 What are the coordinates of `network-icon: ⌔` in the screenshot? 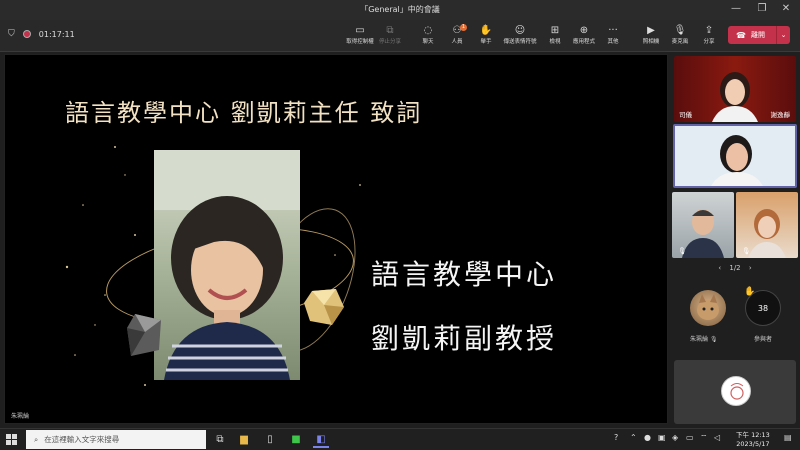 It's located at (704, 438).